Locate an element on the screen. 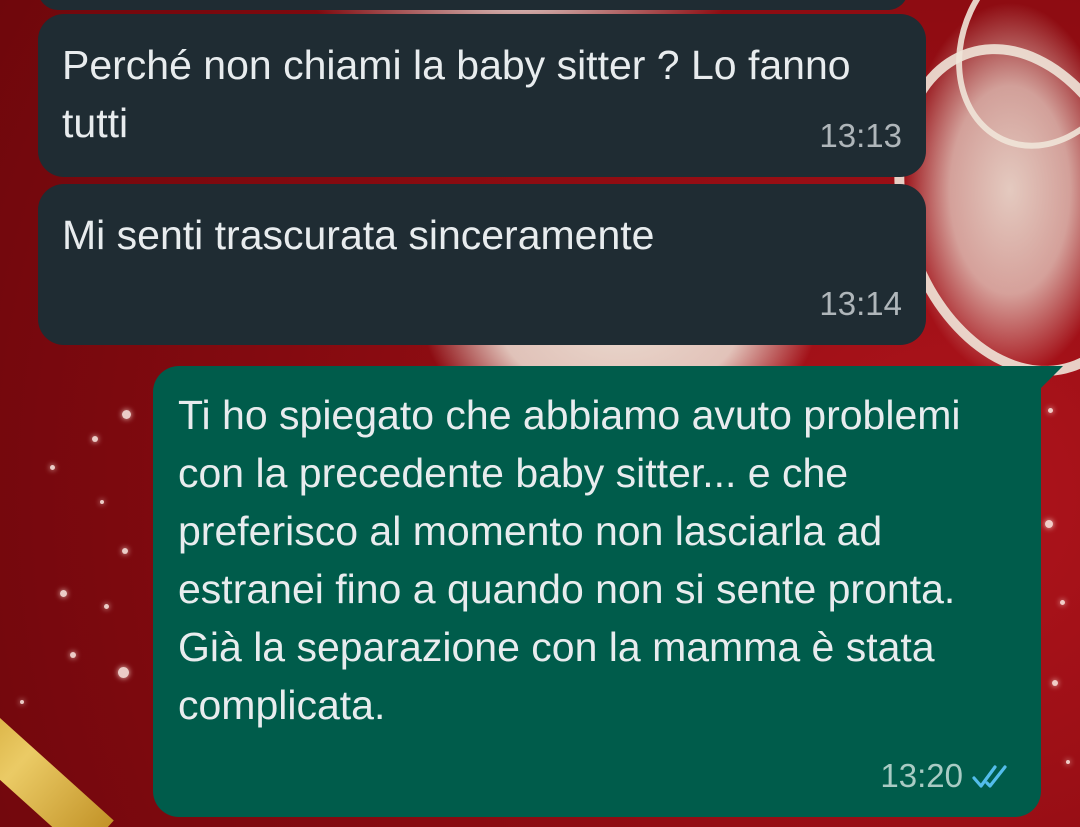 This screenshot has width=1080, height=827. double-check-read-icon is located at coordinates (989, 776).